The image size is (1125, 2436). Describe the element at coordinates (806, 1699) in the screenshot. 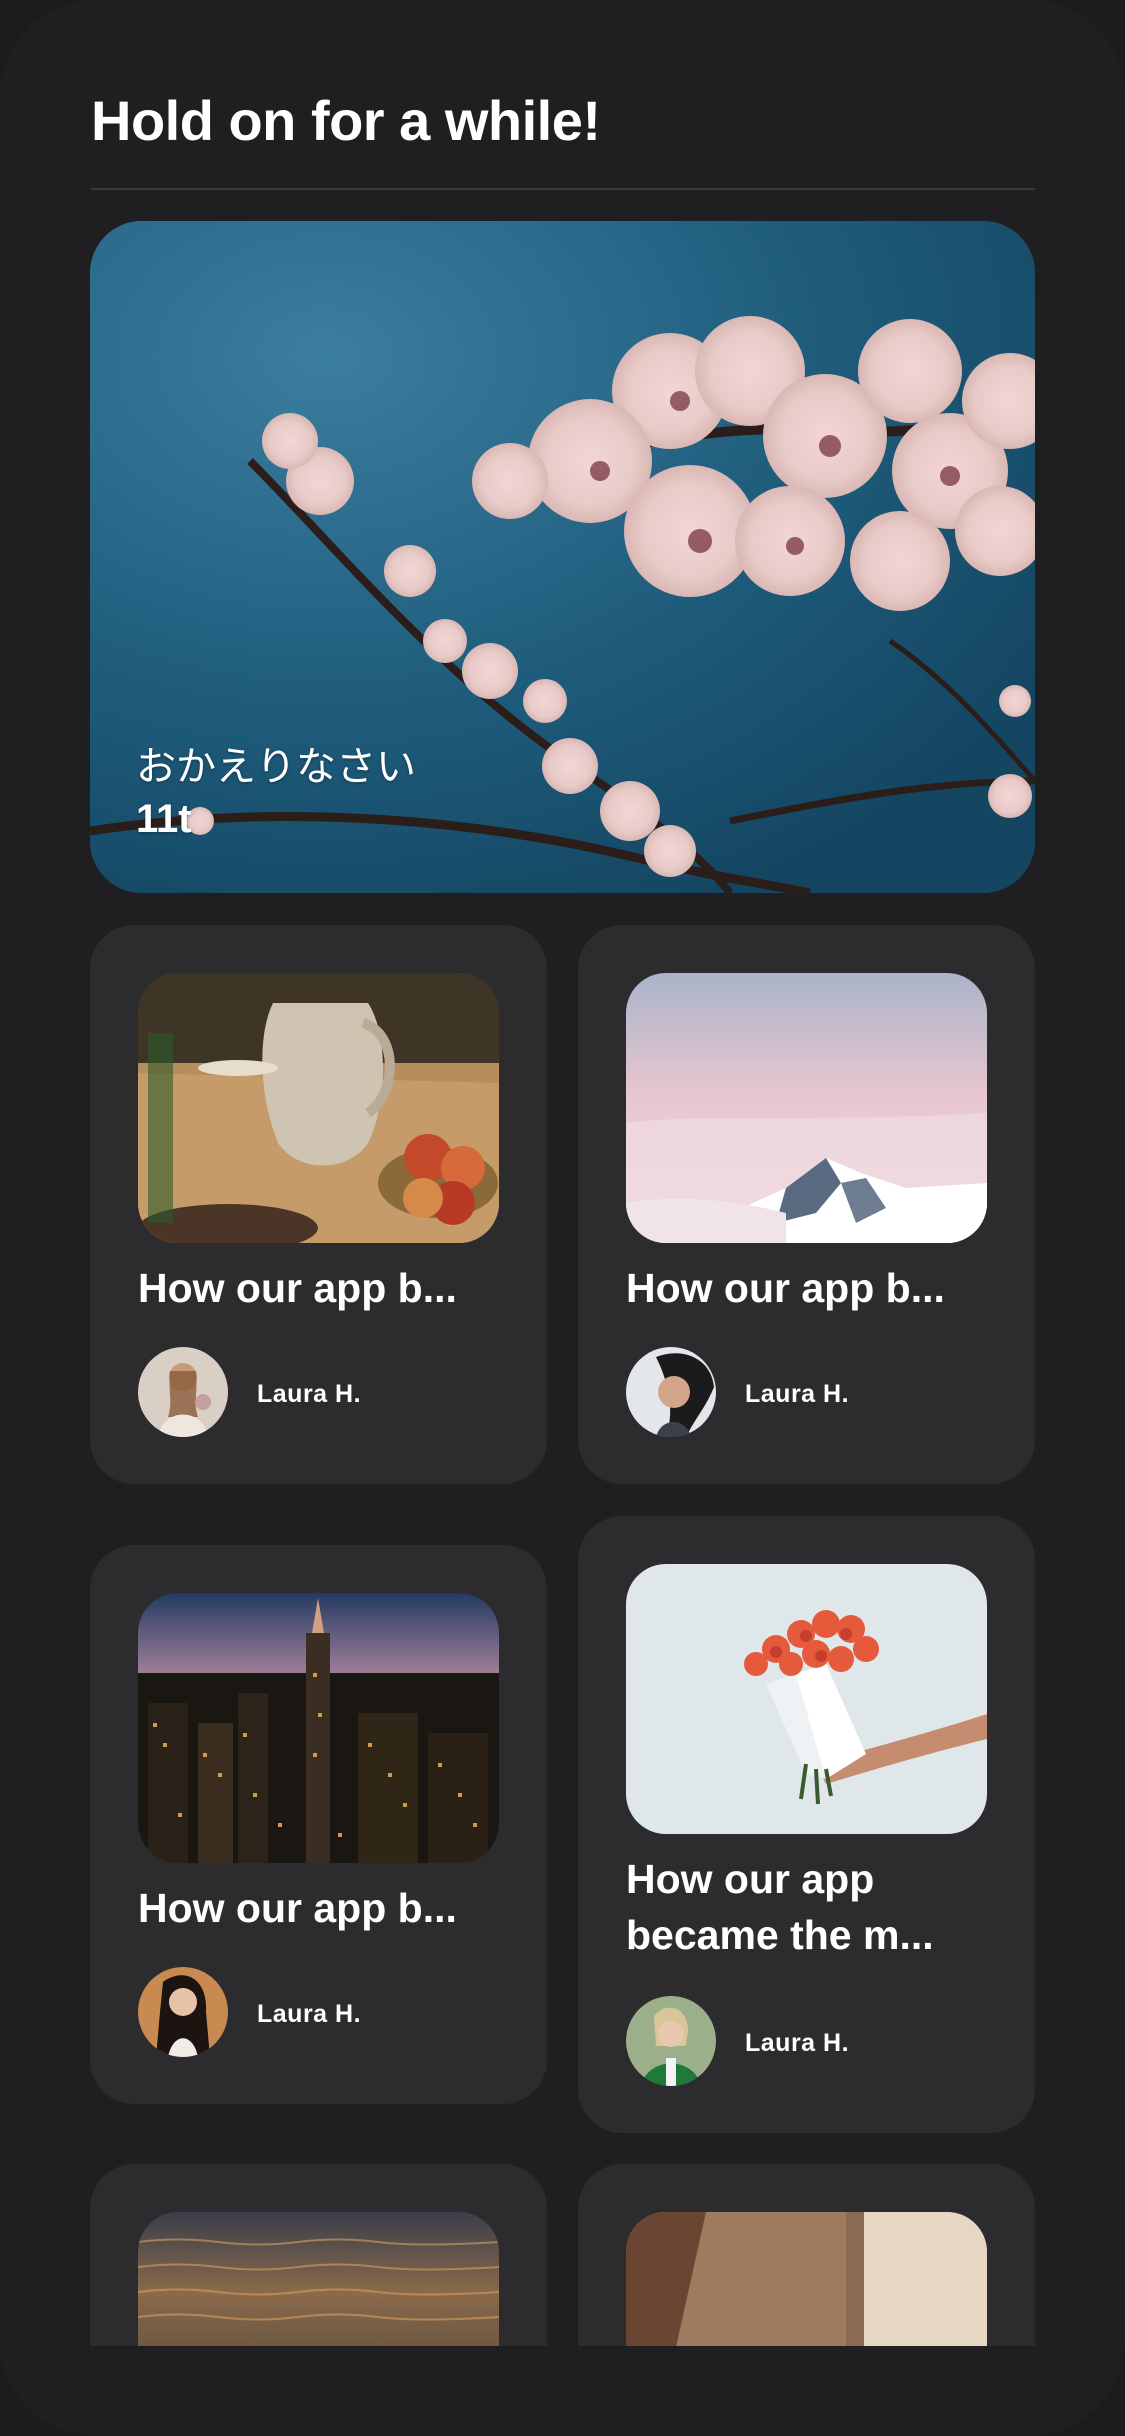

I see `flower-bouquet-image` at that location.